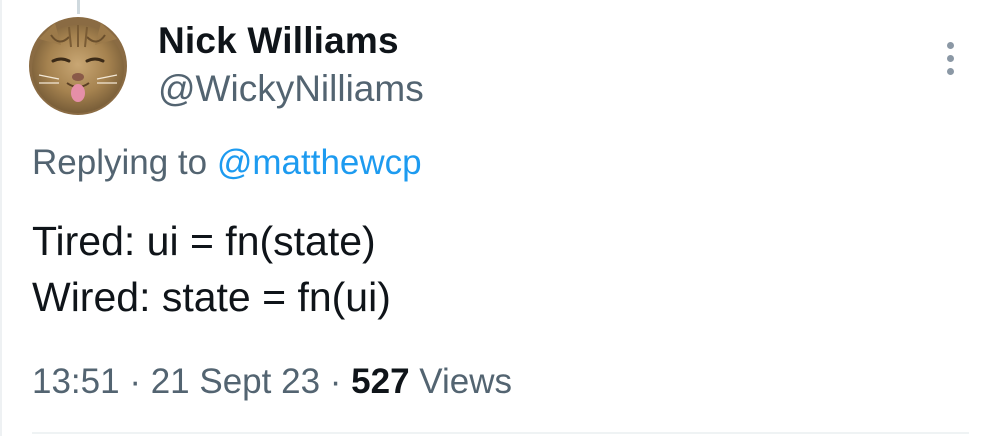  I want to click on divider, so click(500, 433).